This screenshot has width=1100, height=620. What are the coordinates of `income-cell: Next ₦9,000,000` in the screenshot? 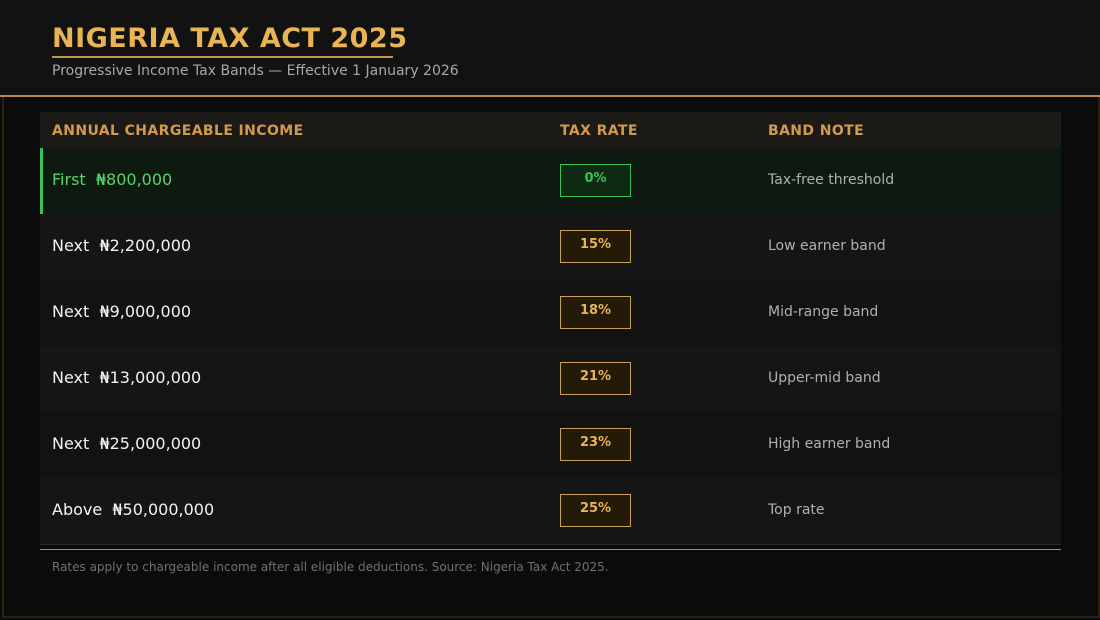 It's located at (122, 311).